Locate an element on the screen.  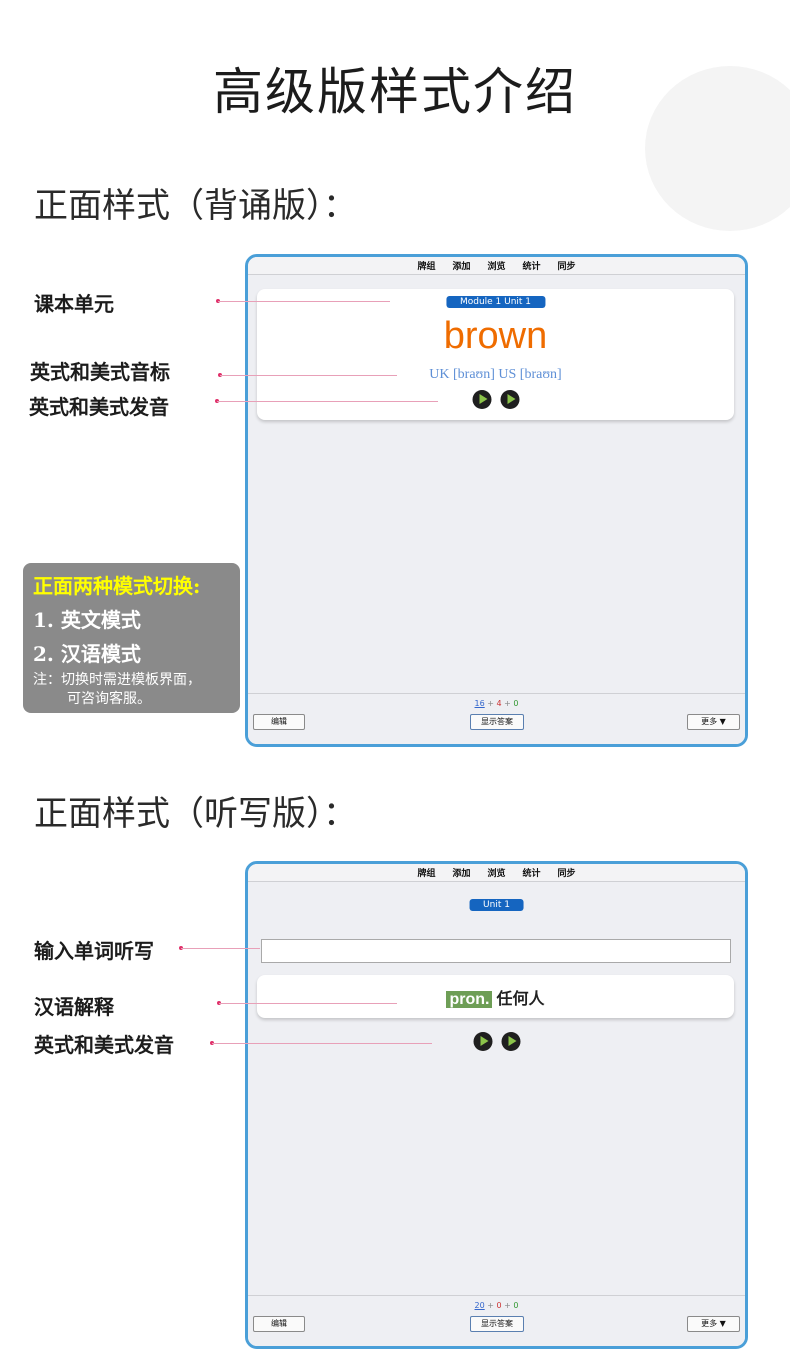
review-footer: 20 + 0 + 0 编辑 显示答案 更多 ▼ is located at coordinates (496, 1320).